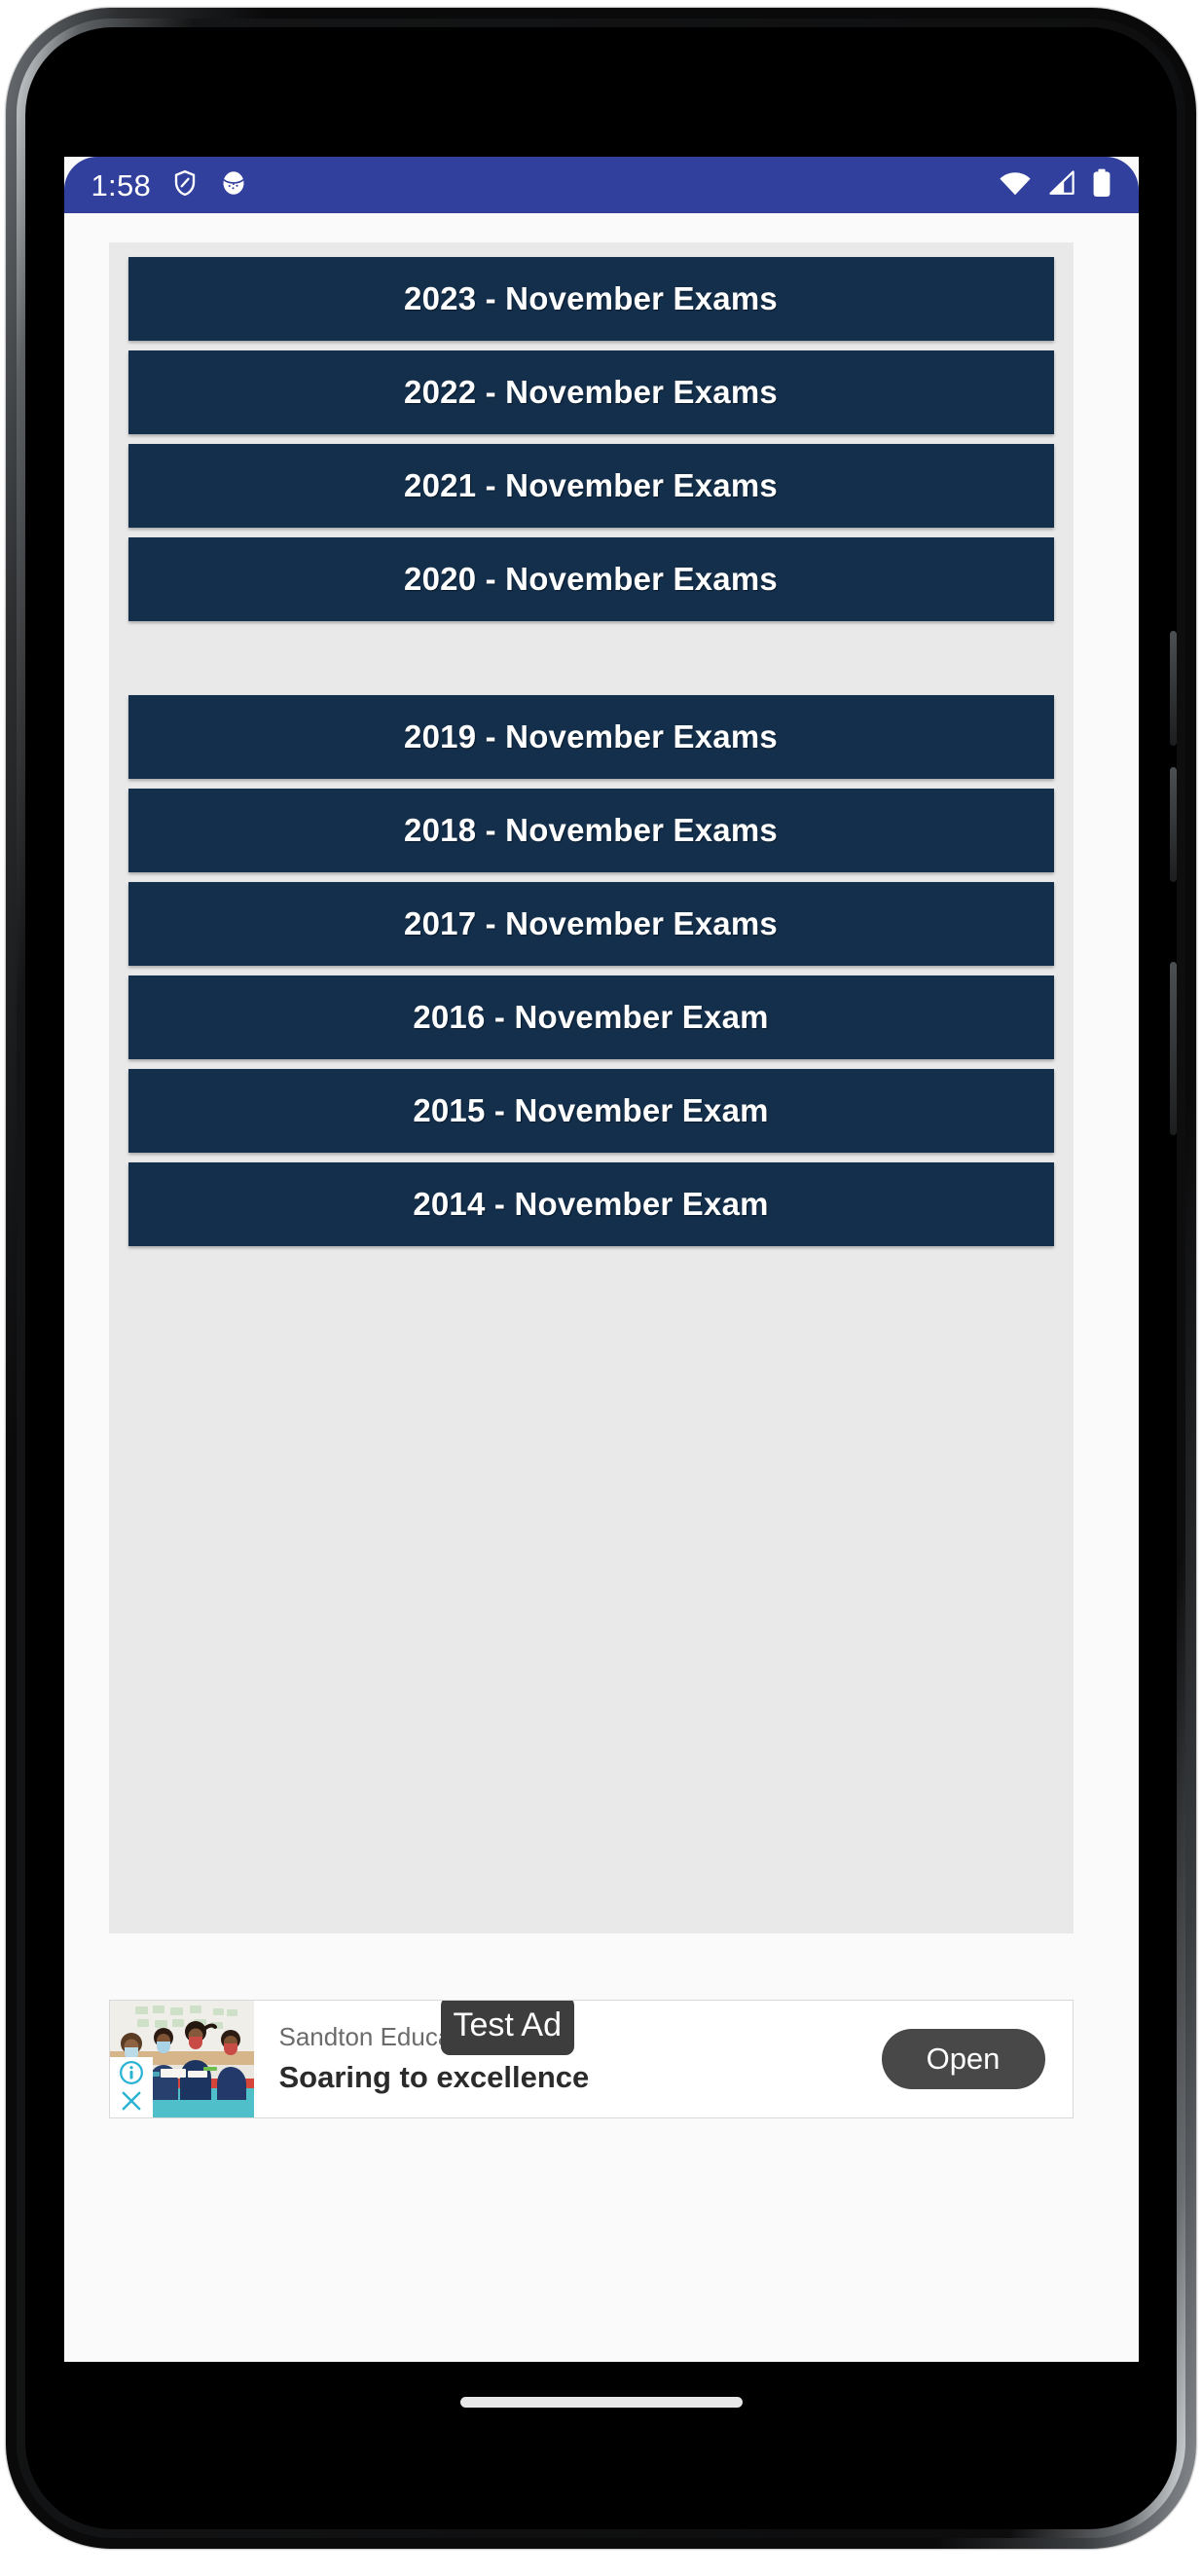 The width and height of the screenshot is (1202, 2576). I want to click on home-gesture-bar, so click(601, 2402).